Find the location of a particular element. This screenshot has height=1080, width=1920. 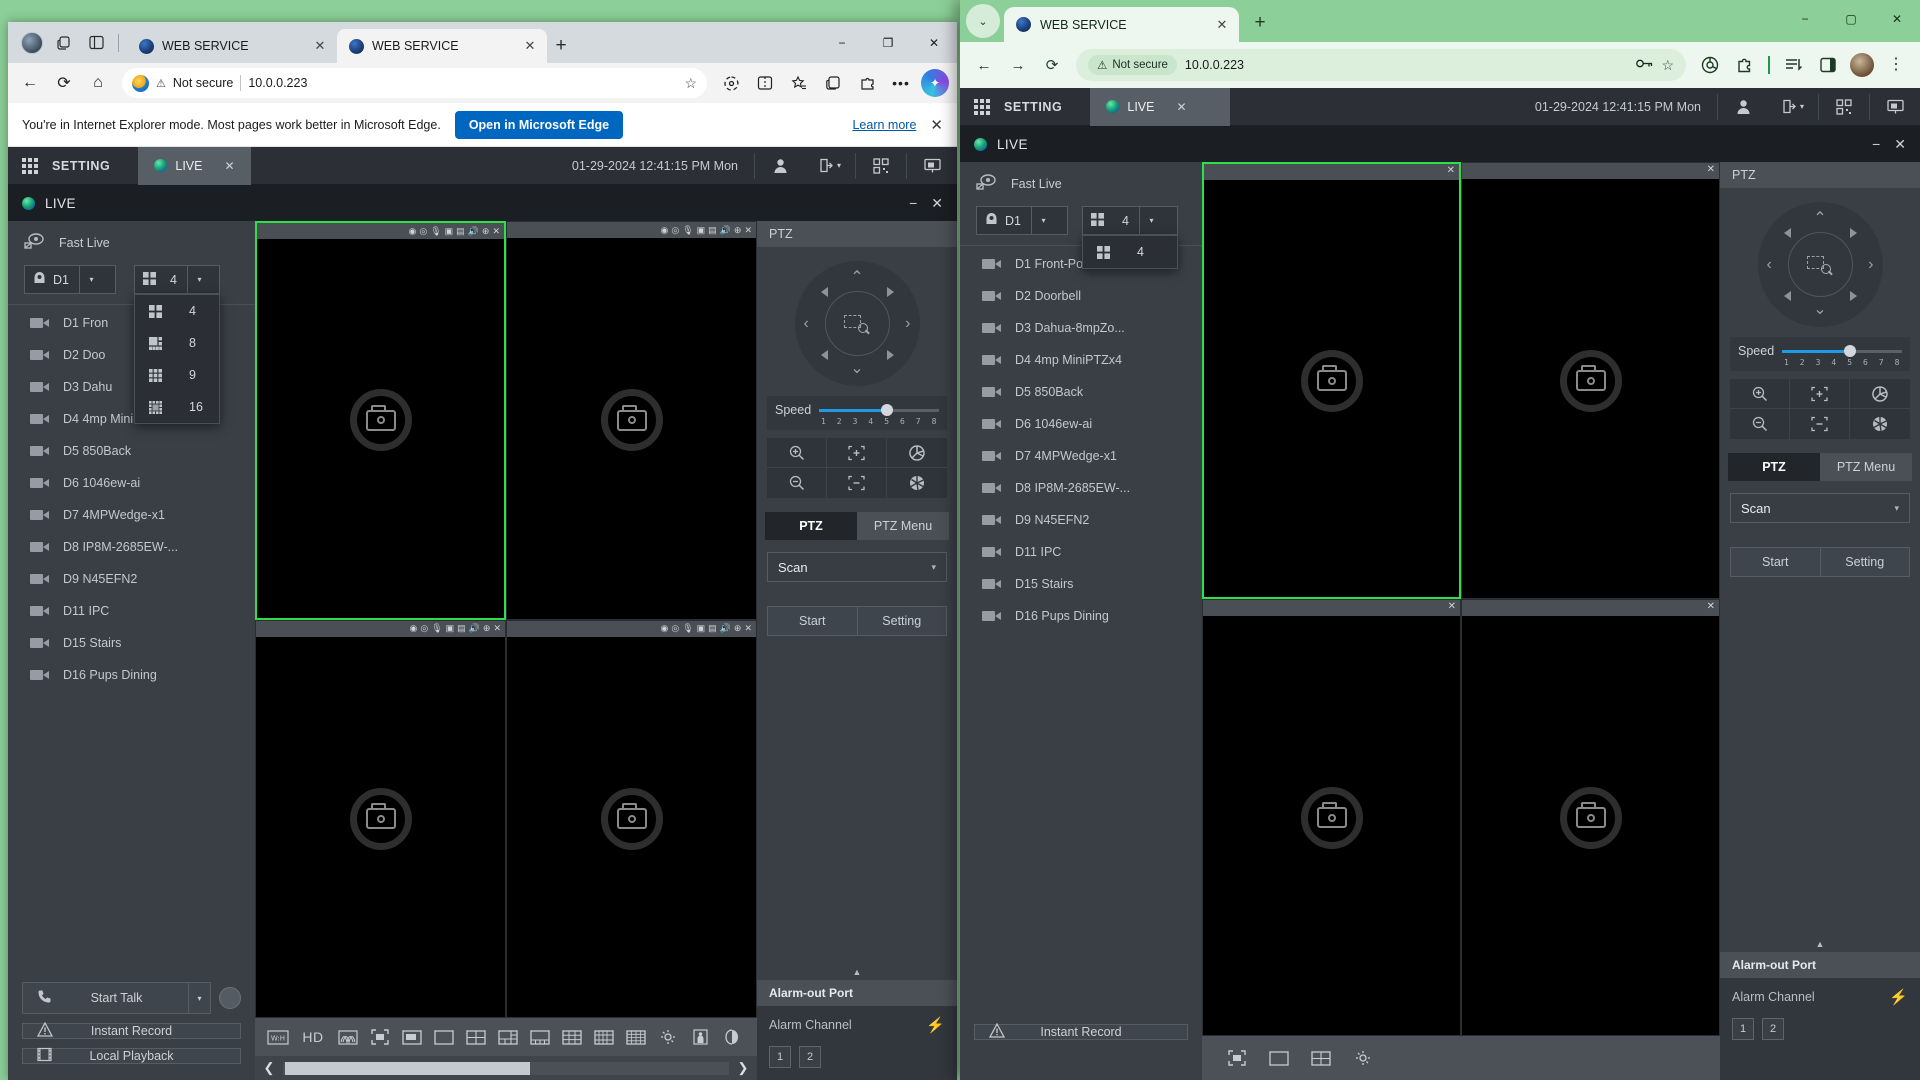

profile-avatar-button is located at coordinates (1862, 65).